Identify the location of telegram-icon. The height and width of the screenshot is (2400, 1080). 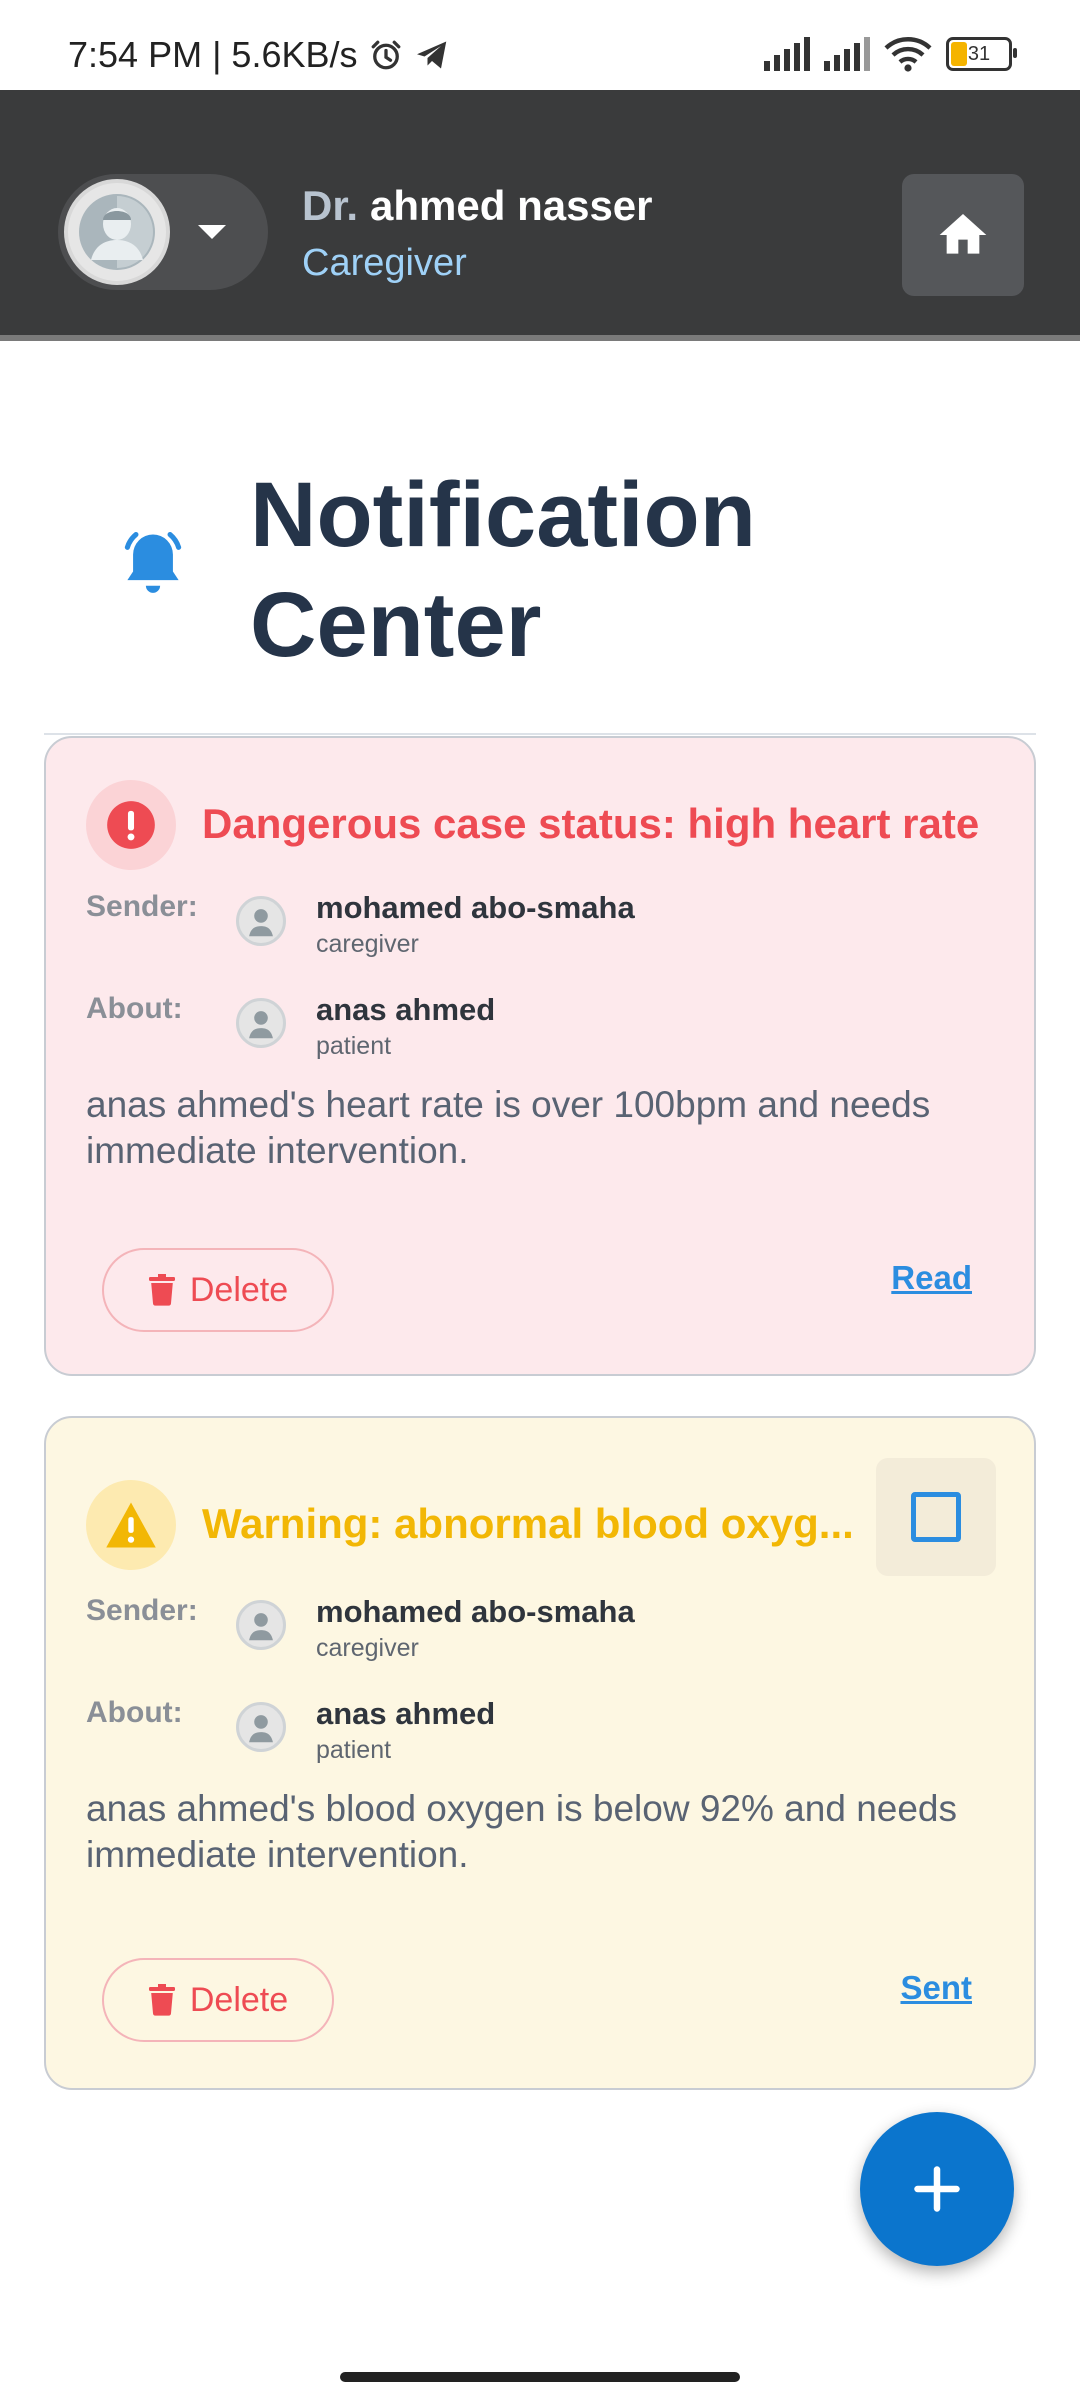
(431, 55).